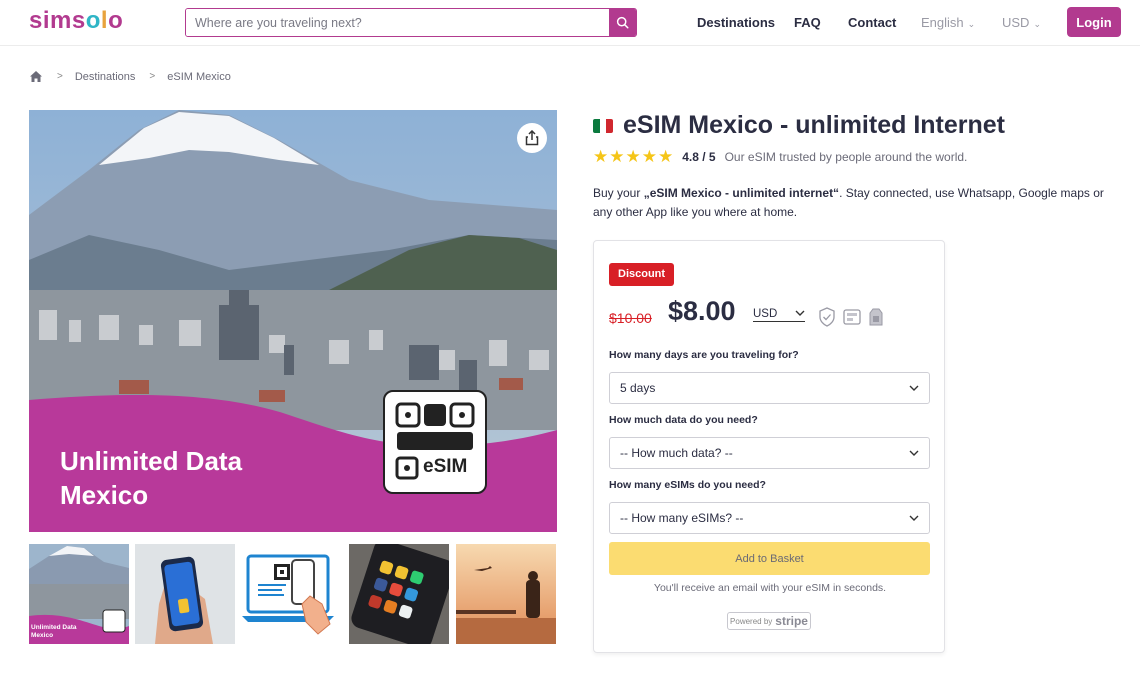 The image size is (1140, 685). Describe the element at coordinates (1094, 22) in the screenshot. I see `login-button: Login` at that location.